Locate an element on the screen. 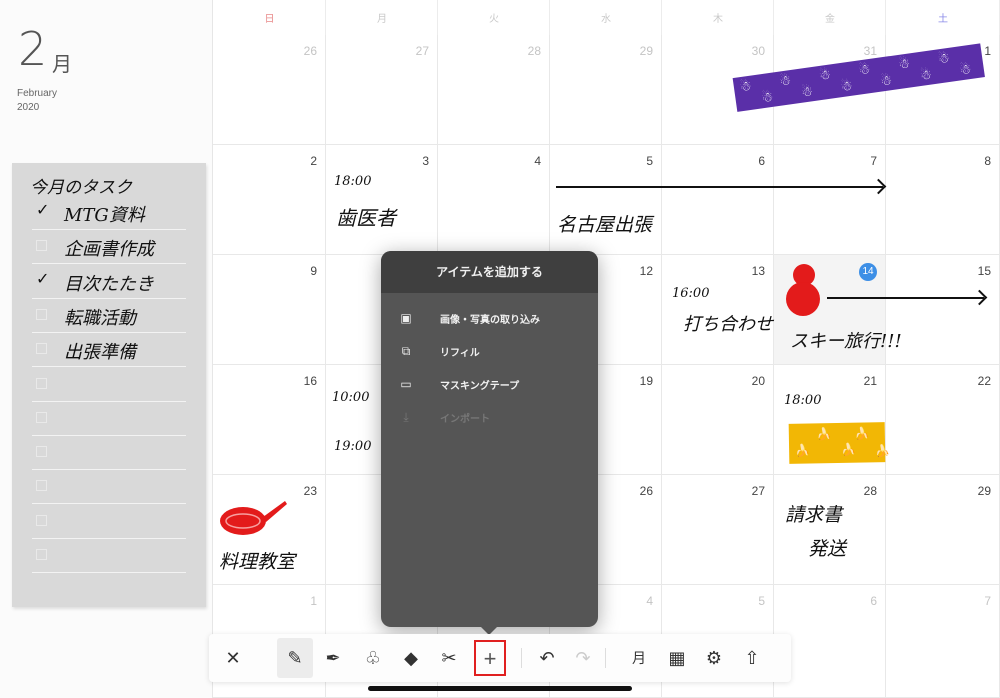 This screenshot has height=698, width=1000. frying-pan-sticker is located at coordinates (253, 518).